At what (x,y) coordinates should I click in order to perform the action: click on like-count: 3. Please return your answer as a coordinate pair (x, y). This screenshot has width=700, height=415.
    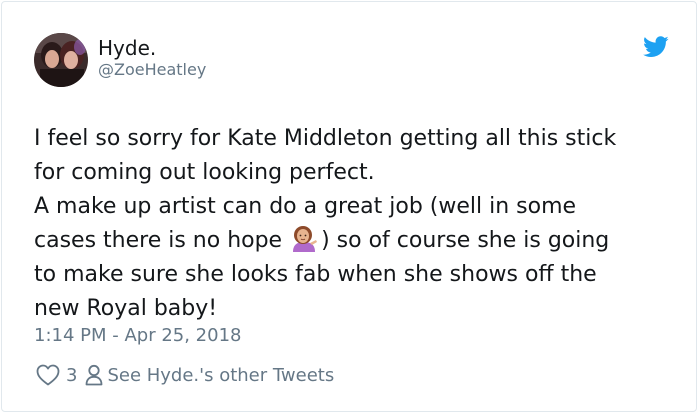
    Looking at the image, I should click on (72, 375).